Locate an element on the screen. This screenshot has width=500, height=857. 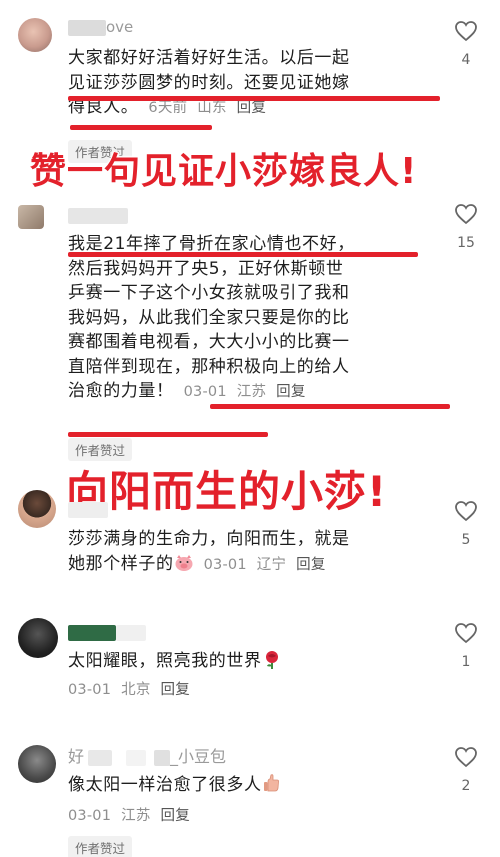
comment-line: 她那个样子的 is located at coordinates (121, 563).